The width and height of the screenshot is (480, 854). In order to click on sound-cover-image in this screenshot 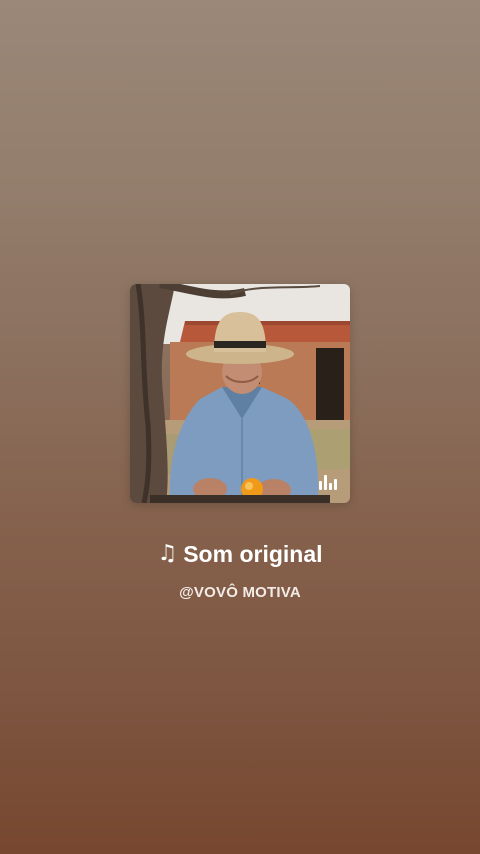, I will do `click(240, 393)`.